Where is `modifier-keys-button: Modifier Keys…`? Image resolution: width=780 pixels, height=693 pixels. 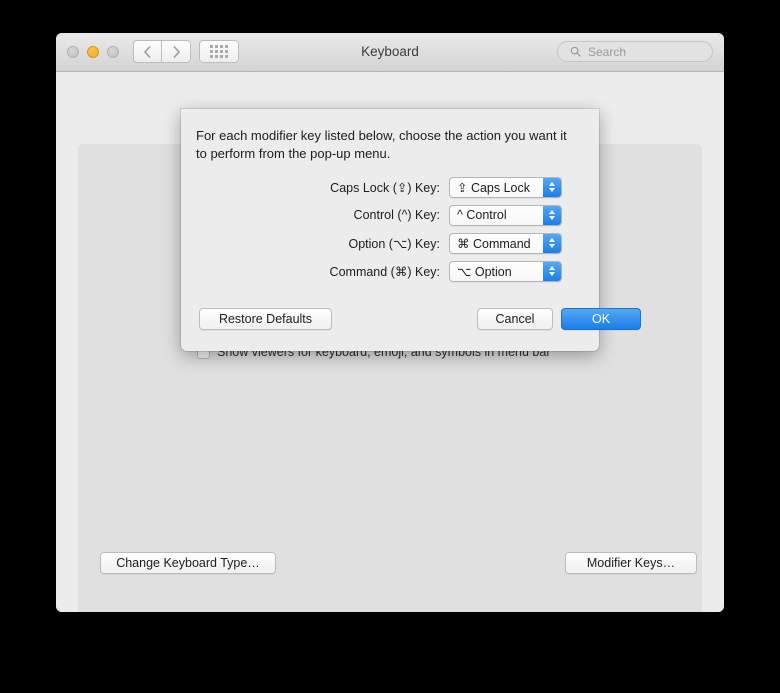
modifier-keys-button: Modifier Keys… is located at coordinates (631, 563).